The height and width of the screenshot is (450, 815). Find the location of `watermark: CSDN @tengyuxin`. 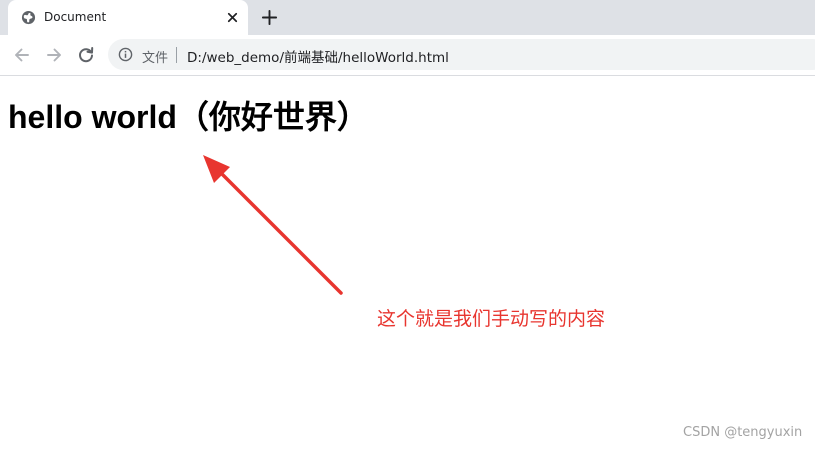

watermark: CSDN @tengyuxin is located at coordinates (743, 432).